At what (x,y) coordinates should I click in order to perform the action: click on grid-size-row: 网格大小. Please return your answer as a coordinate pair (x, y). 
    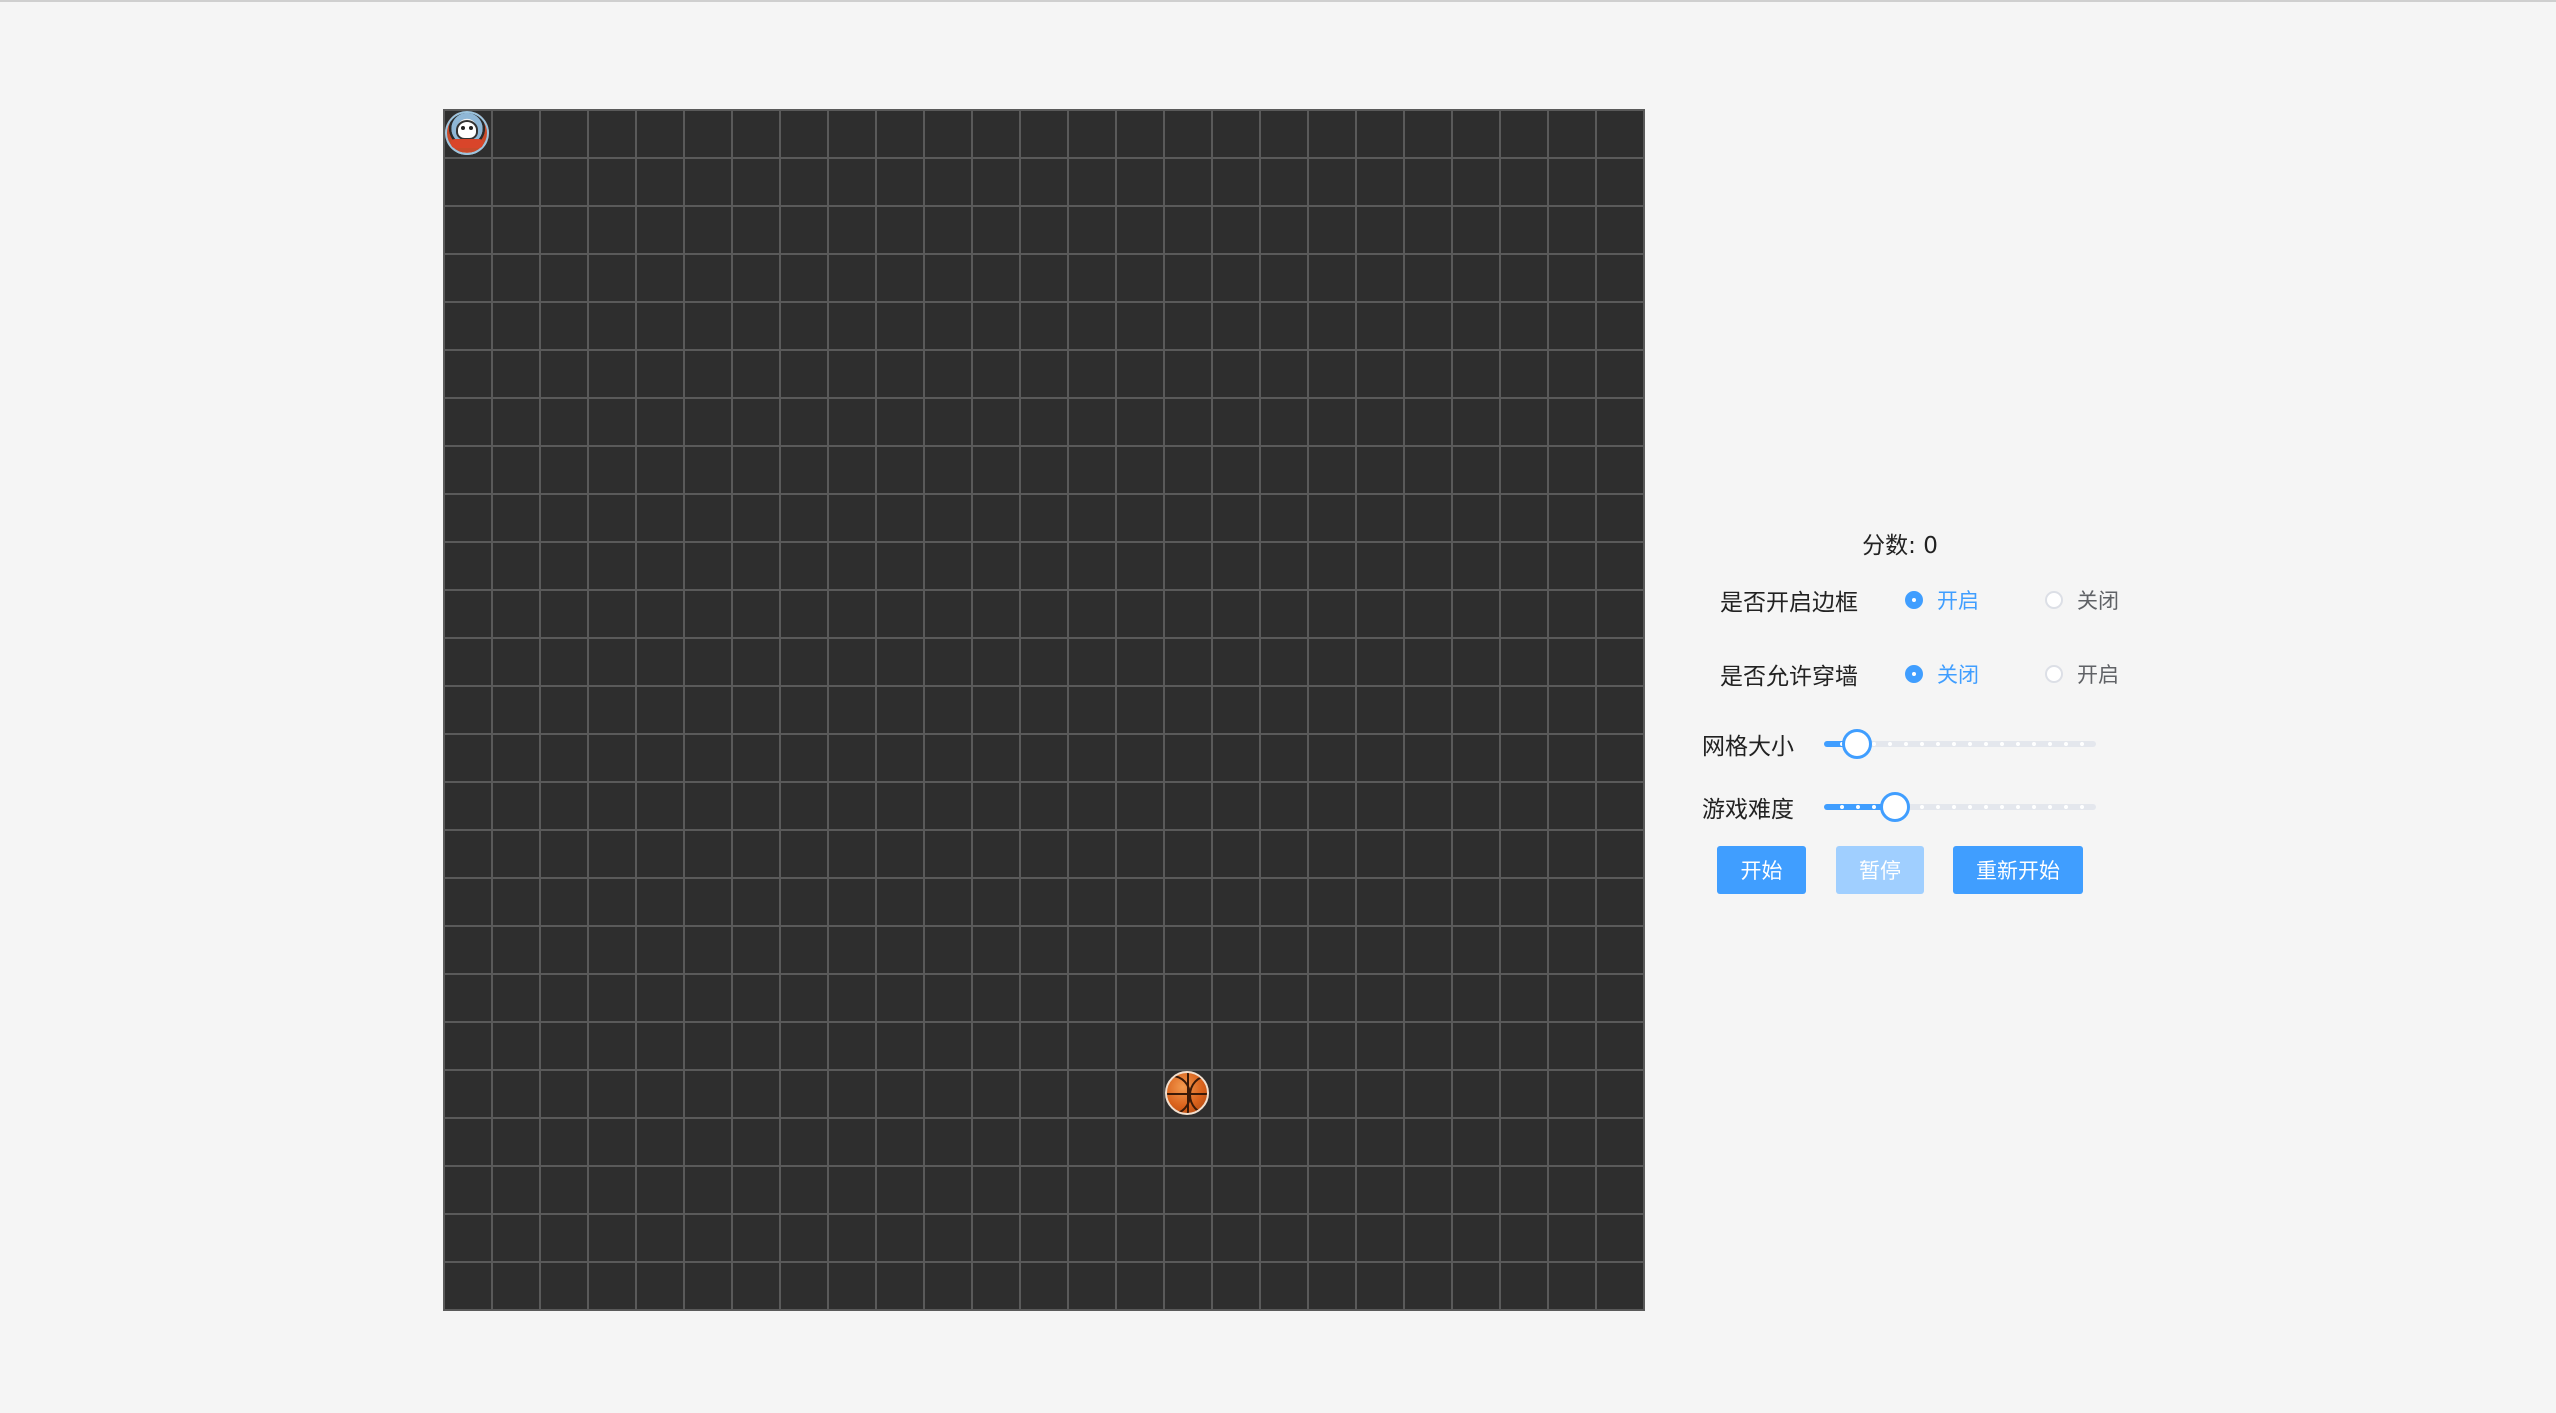
    Looking at the image, I should click on (1899, 744).